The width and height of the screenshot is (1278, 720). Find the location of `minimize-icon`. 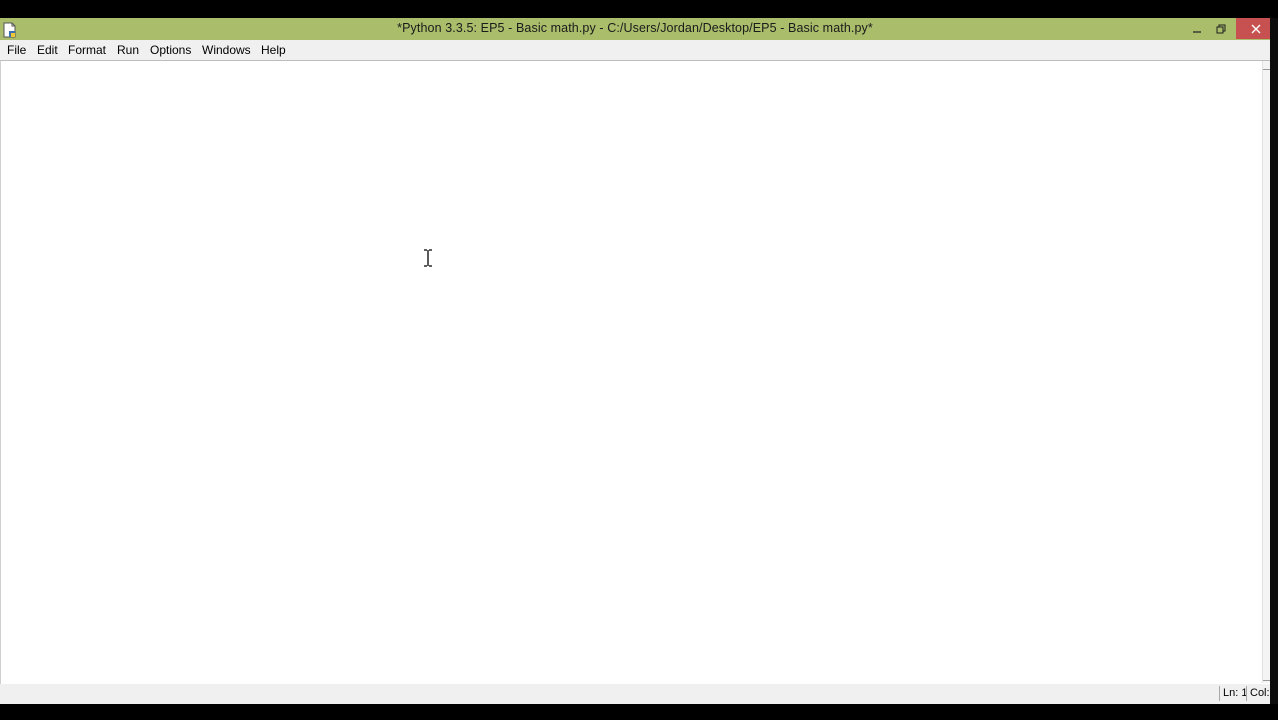

minimize-icon is located at coordinates (1197, 31).